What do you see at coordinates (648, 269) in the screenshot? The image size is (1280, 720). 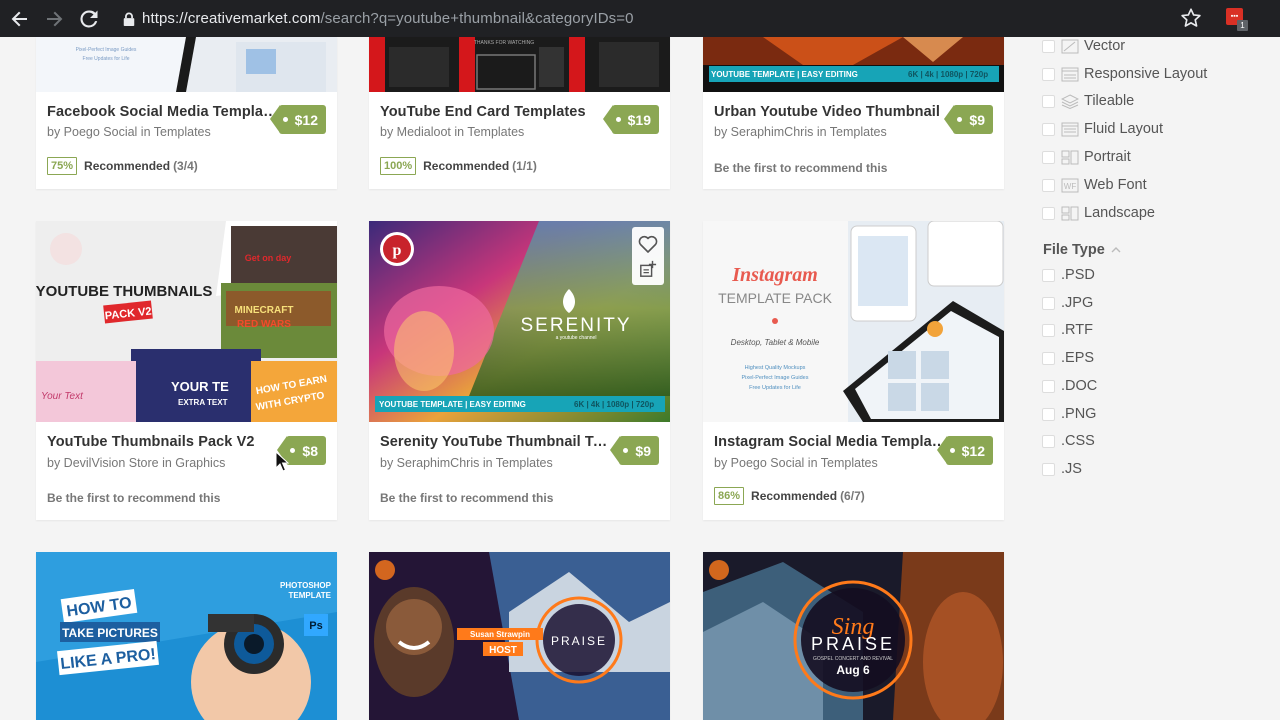 I see `add-to-collection-icon` at bounding box center [648, 269].